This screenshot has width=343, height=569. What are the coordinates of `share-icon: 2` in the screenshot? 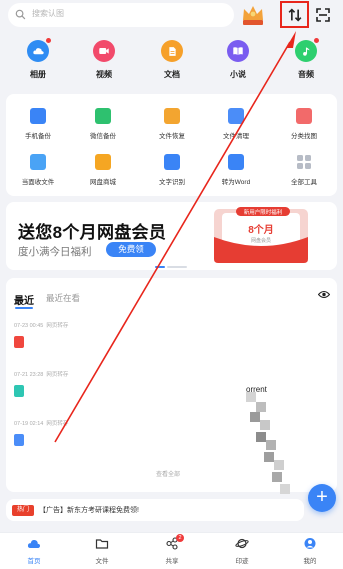 It's located at (174, 542).